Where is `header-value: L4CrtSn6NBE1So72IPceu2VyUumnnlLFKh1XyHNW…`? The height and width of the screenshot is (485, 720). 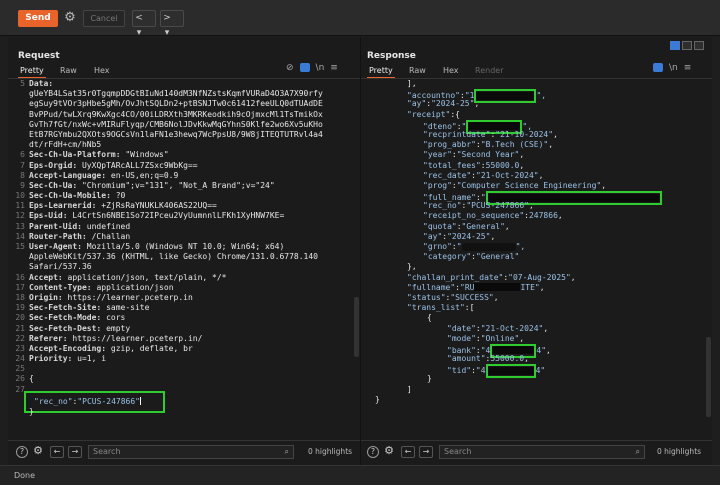 header-value: L4CrtSn6NBE1So72IPceu2VyUumnnlLFKh1XyHNW… is located at coordinates (176, 216).